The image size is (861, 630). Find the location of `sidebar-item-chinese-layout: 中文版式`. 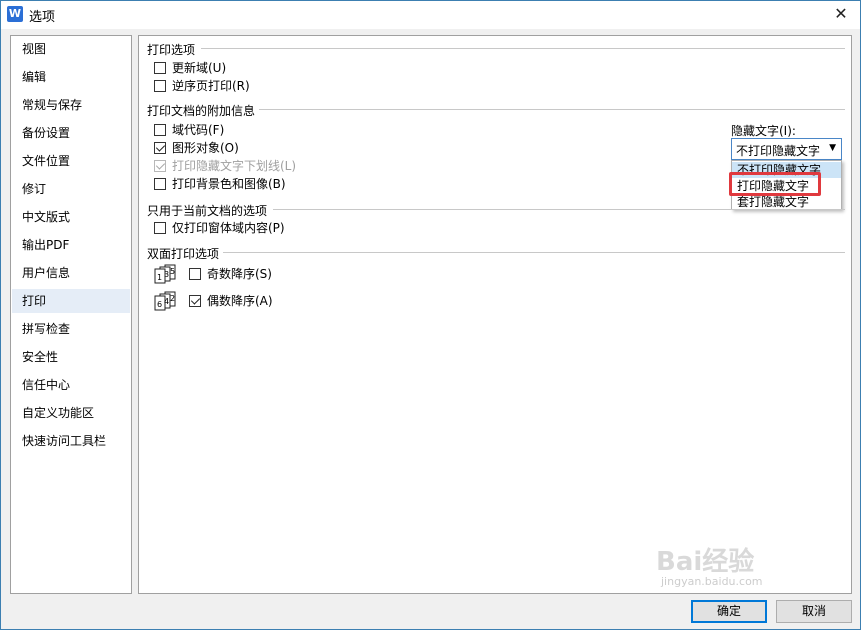

sidebar-item-chinese-layout: 中文版式 is located at coordinates (71, 217).